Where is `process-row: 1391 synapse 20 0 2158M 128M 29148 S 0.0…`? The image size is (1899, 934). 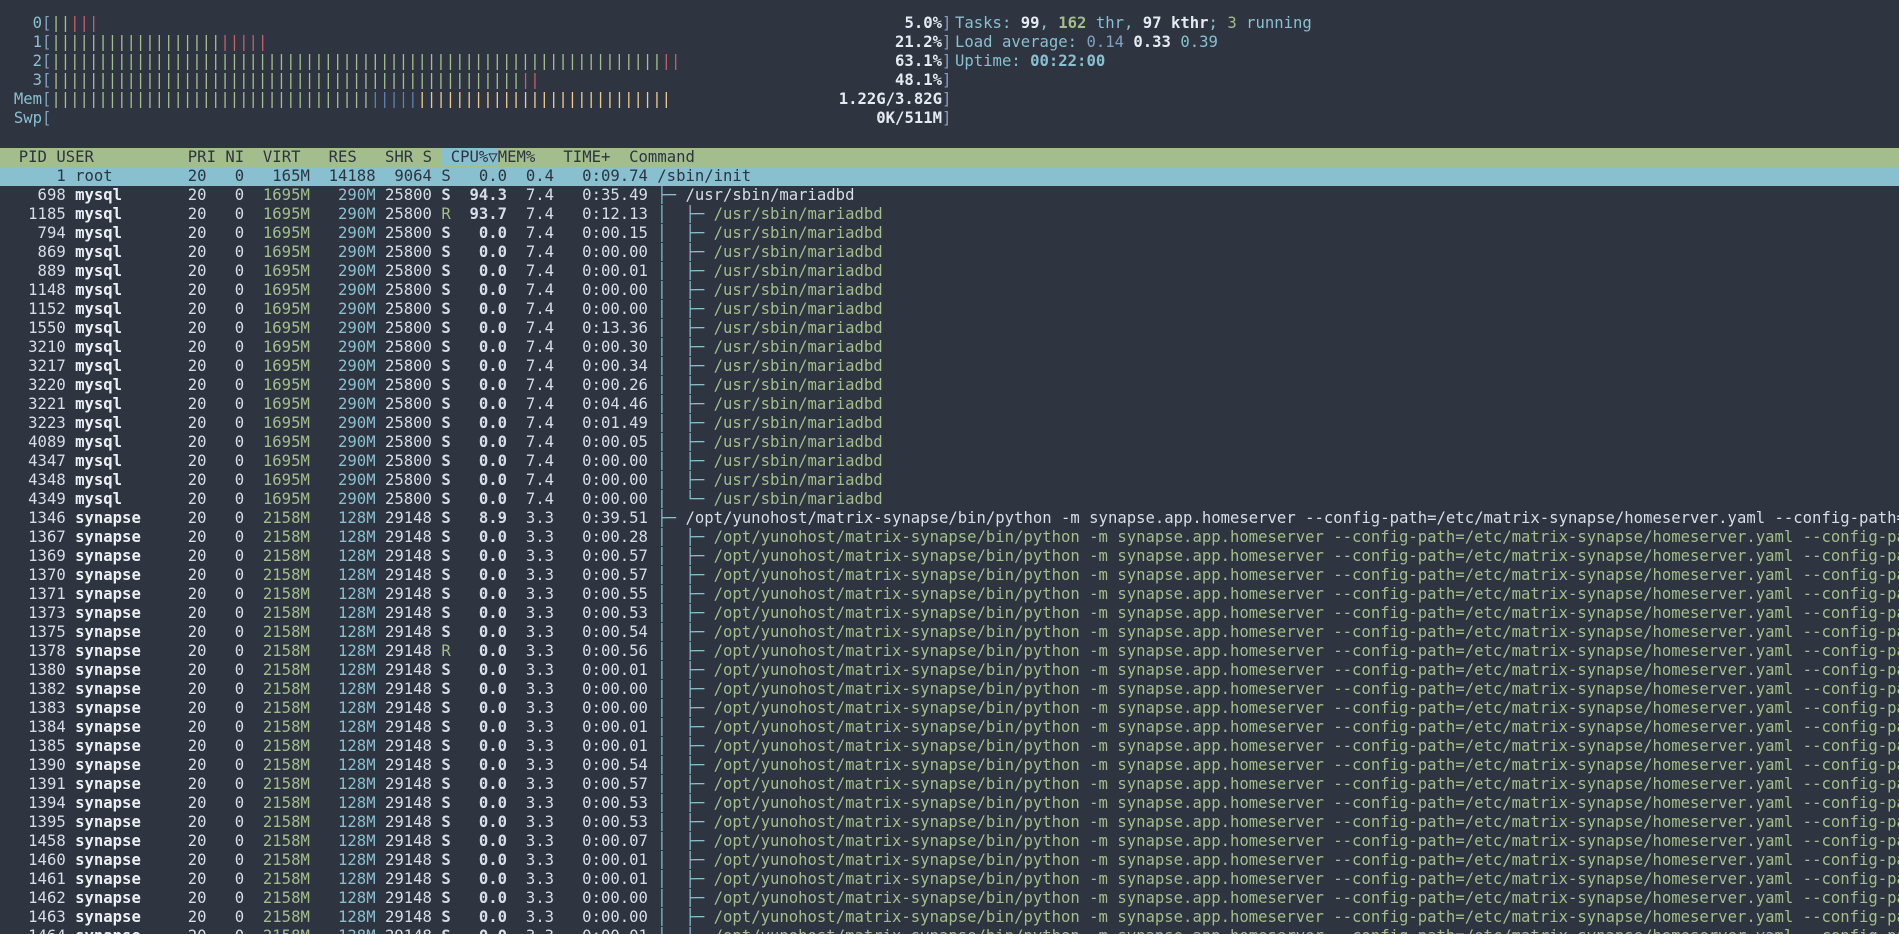 process-row: 1391 synapse 20 0 2158M 128M 29148 S 0.0… is located at coordinates (949, 784).